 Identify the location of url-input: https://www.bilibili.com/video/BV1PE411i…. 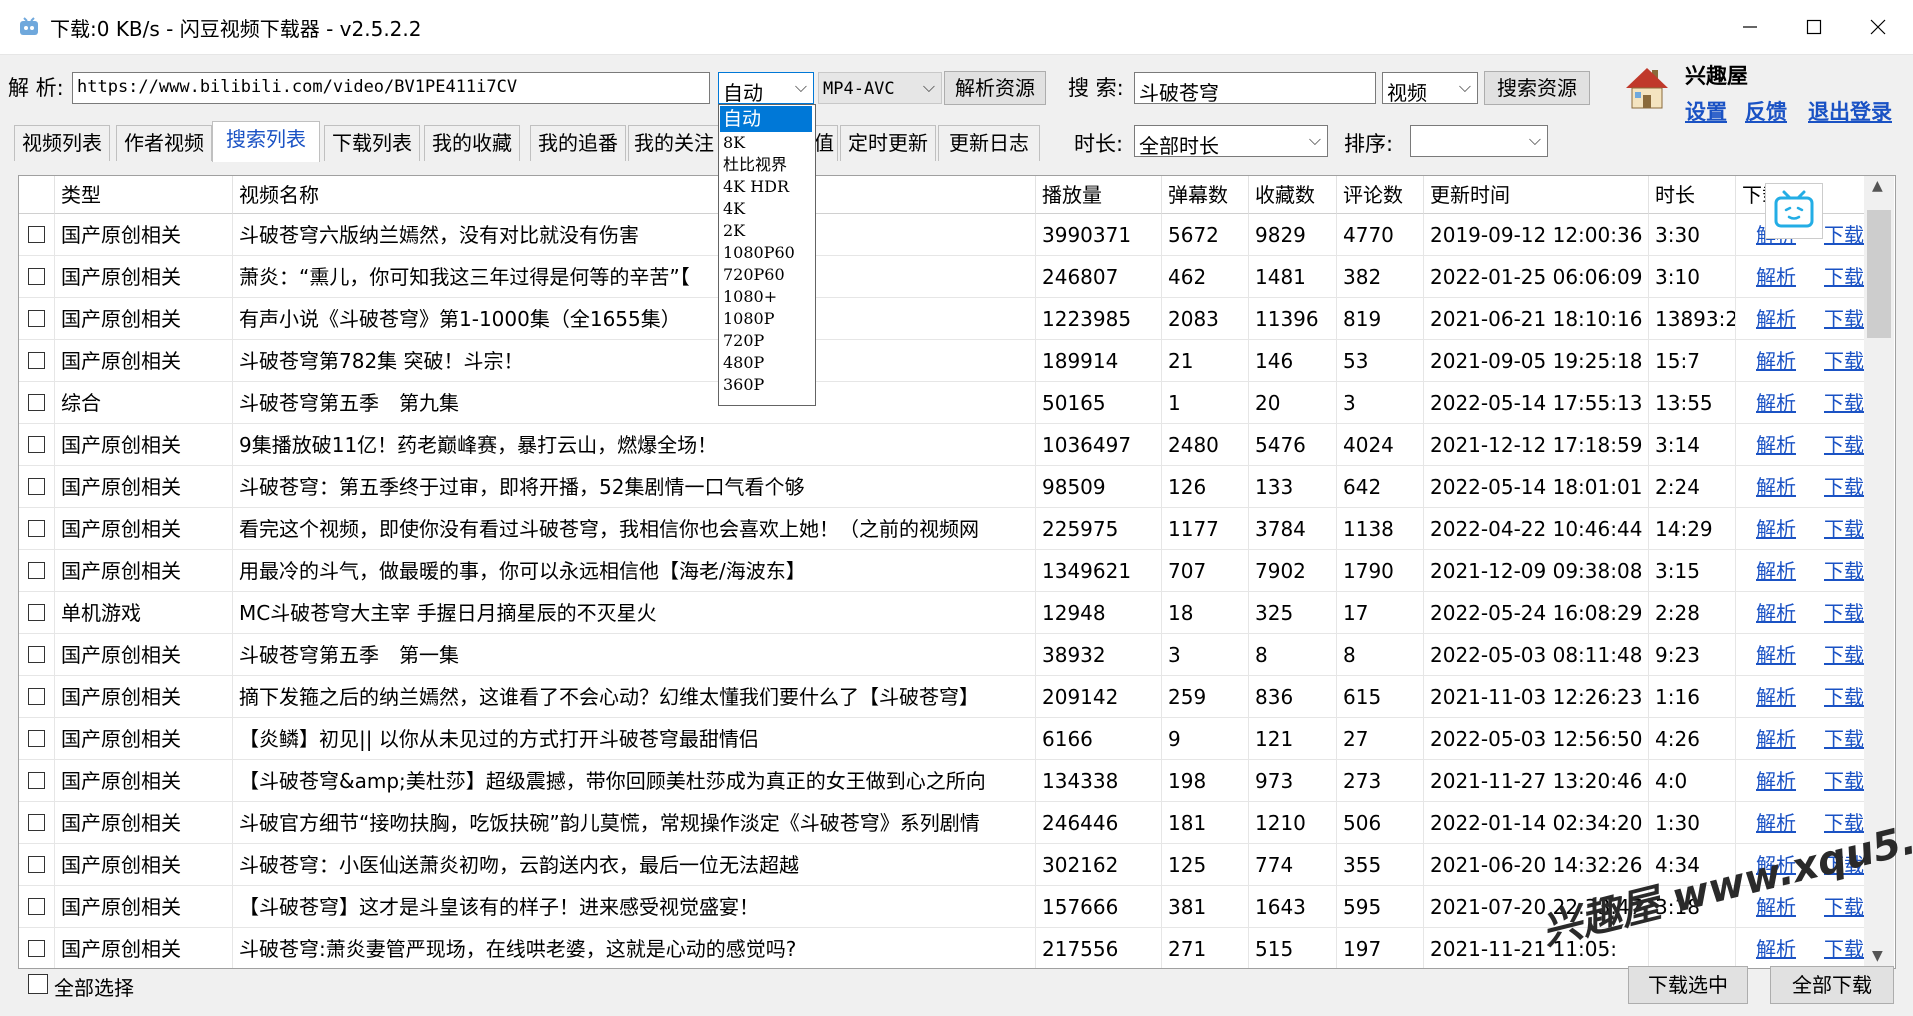
(391, 88).